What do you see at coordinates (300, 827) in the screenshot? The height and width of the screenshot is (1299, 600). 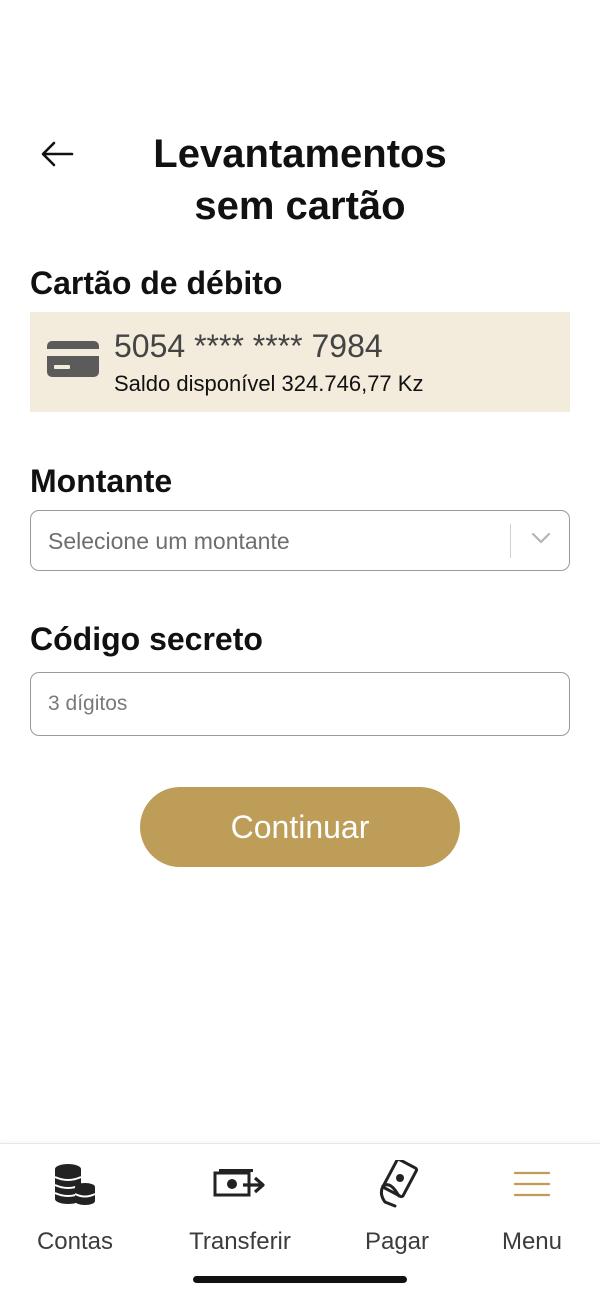 I see `continue-button: Continuar` at bounding box center [300, 827].